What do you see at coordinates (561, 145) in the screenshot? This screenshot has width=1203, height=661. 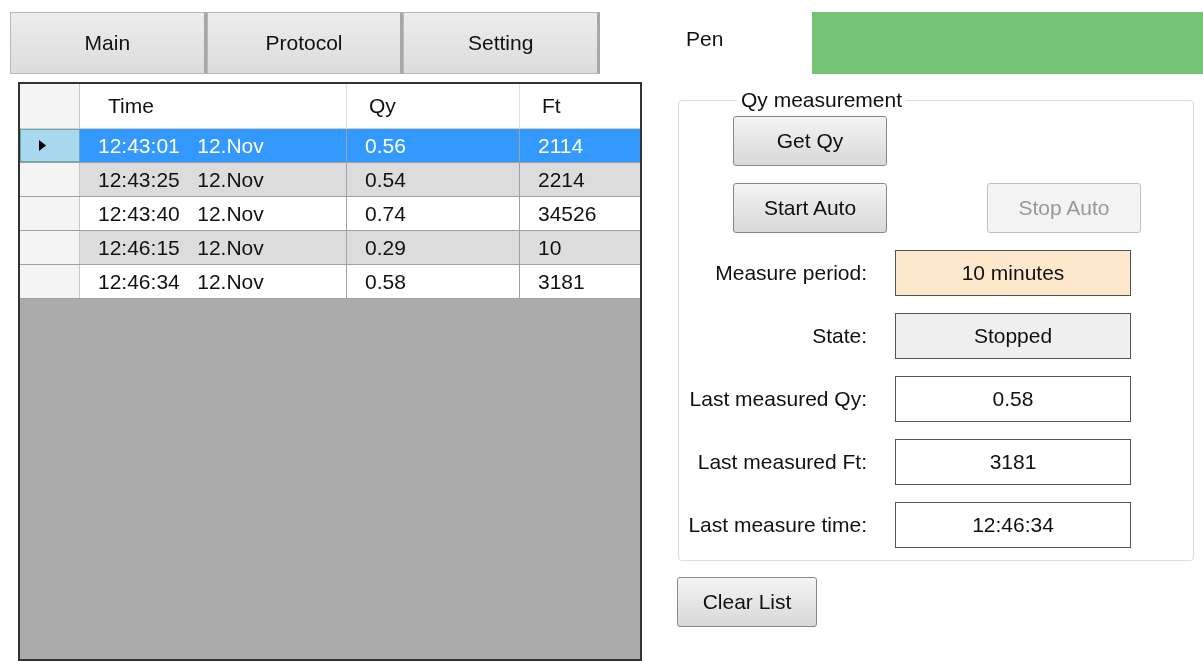 I see `table-cell-text: 2114` at bounding box center [561, 145].